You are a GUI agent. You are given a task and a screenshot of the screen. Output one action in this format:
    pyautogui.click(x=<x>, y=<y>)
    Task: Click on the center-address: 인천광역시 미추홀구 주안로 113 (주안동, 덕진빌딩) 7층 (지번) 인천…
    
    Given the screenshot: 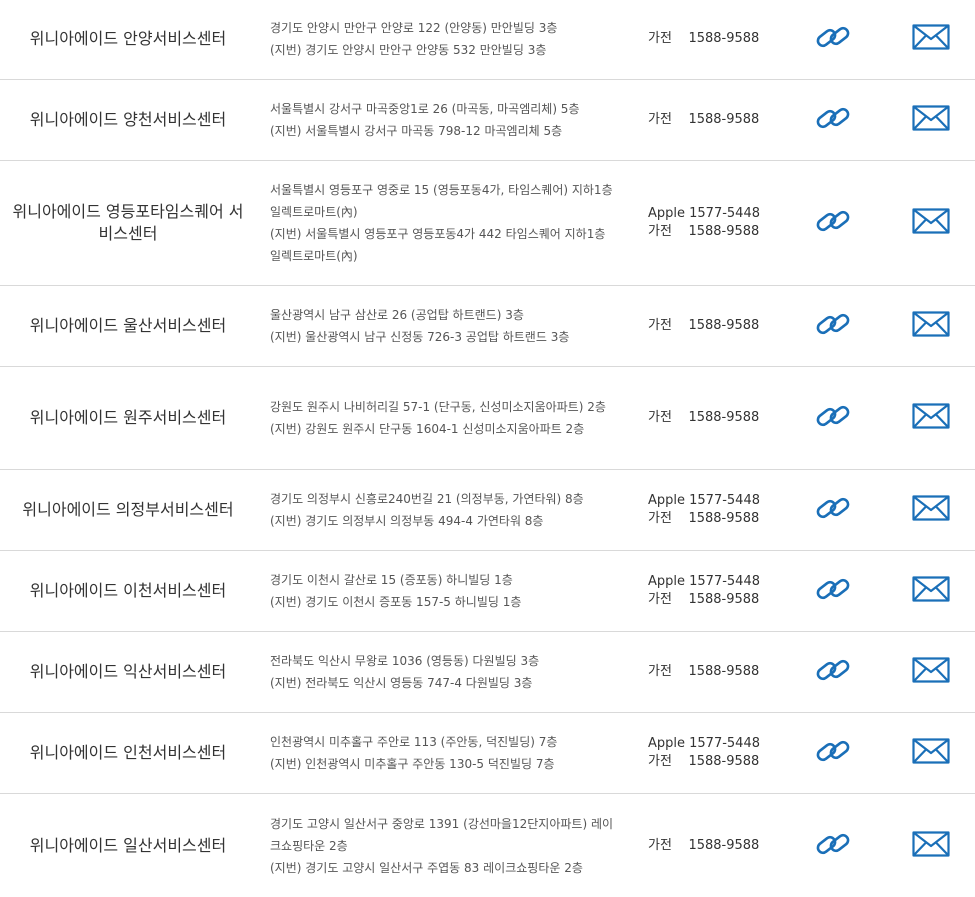 What is the action you would take?
    pyautogui.click(x=442, y=753)
    